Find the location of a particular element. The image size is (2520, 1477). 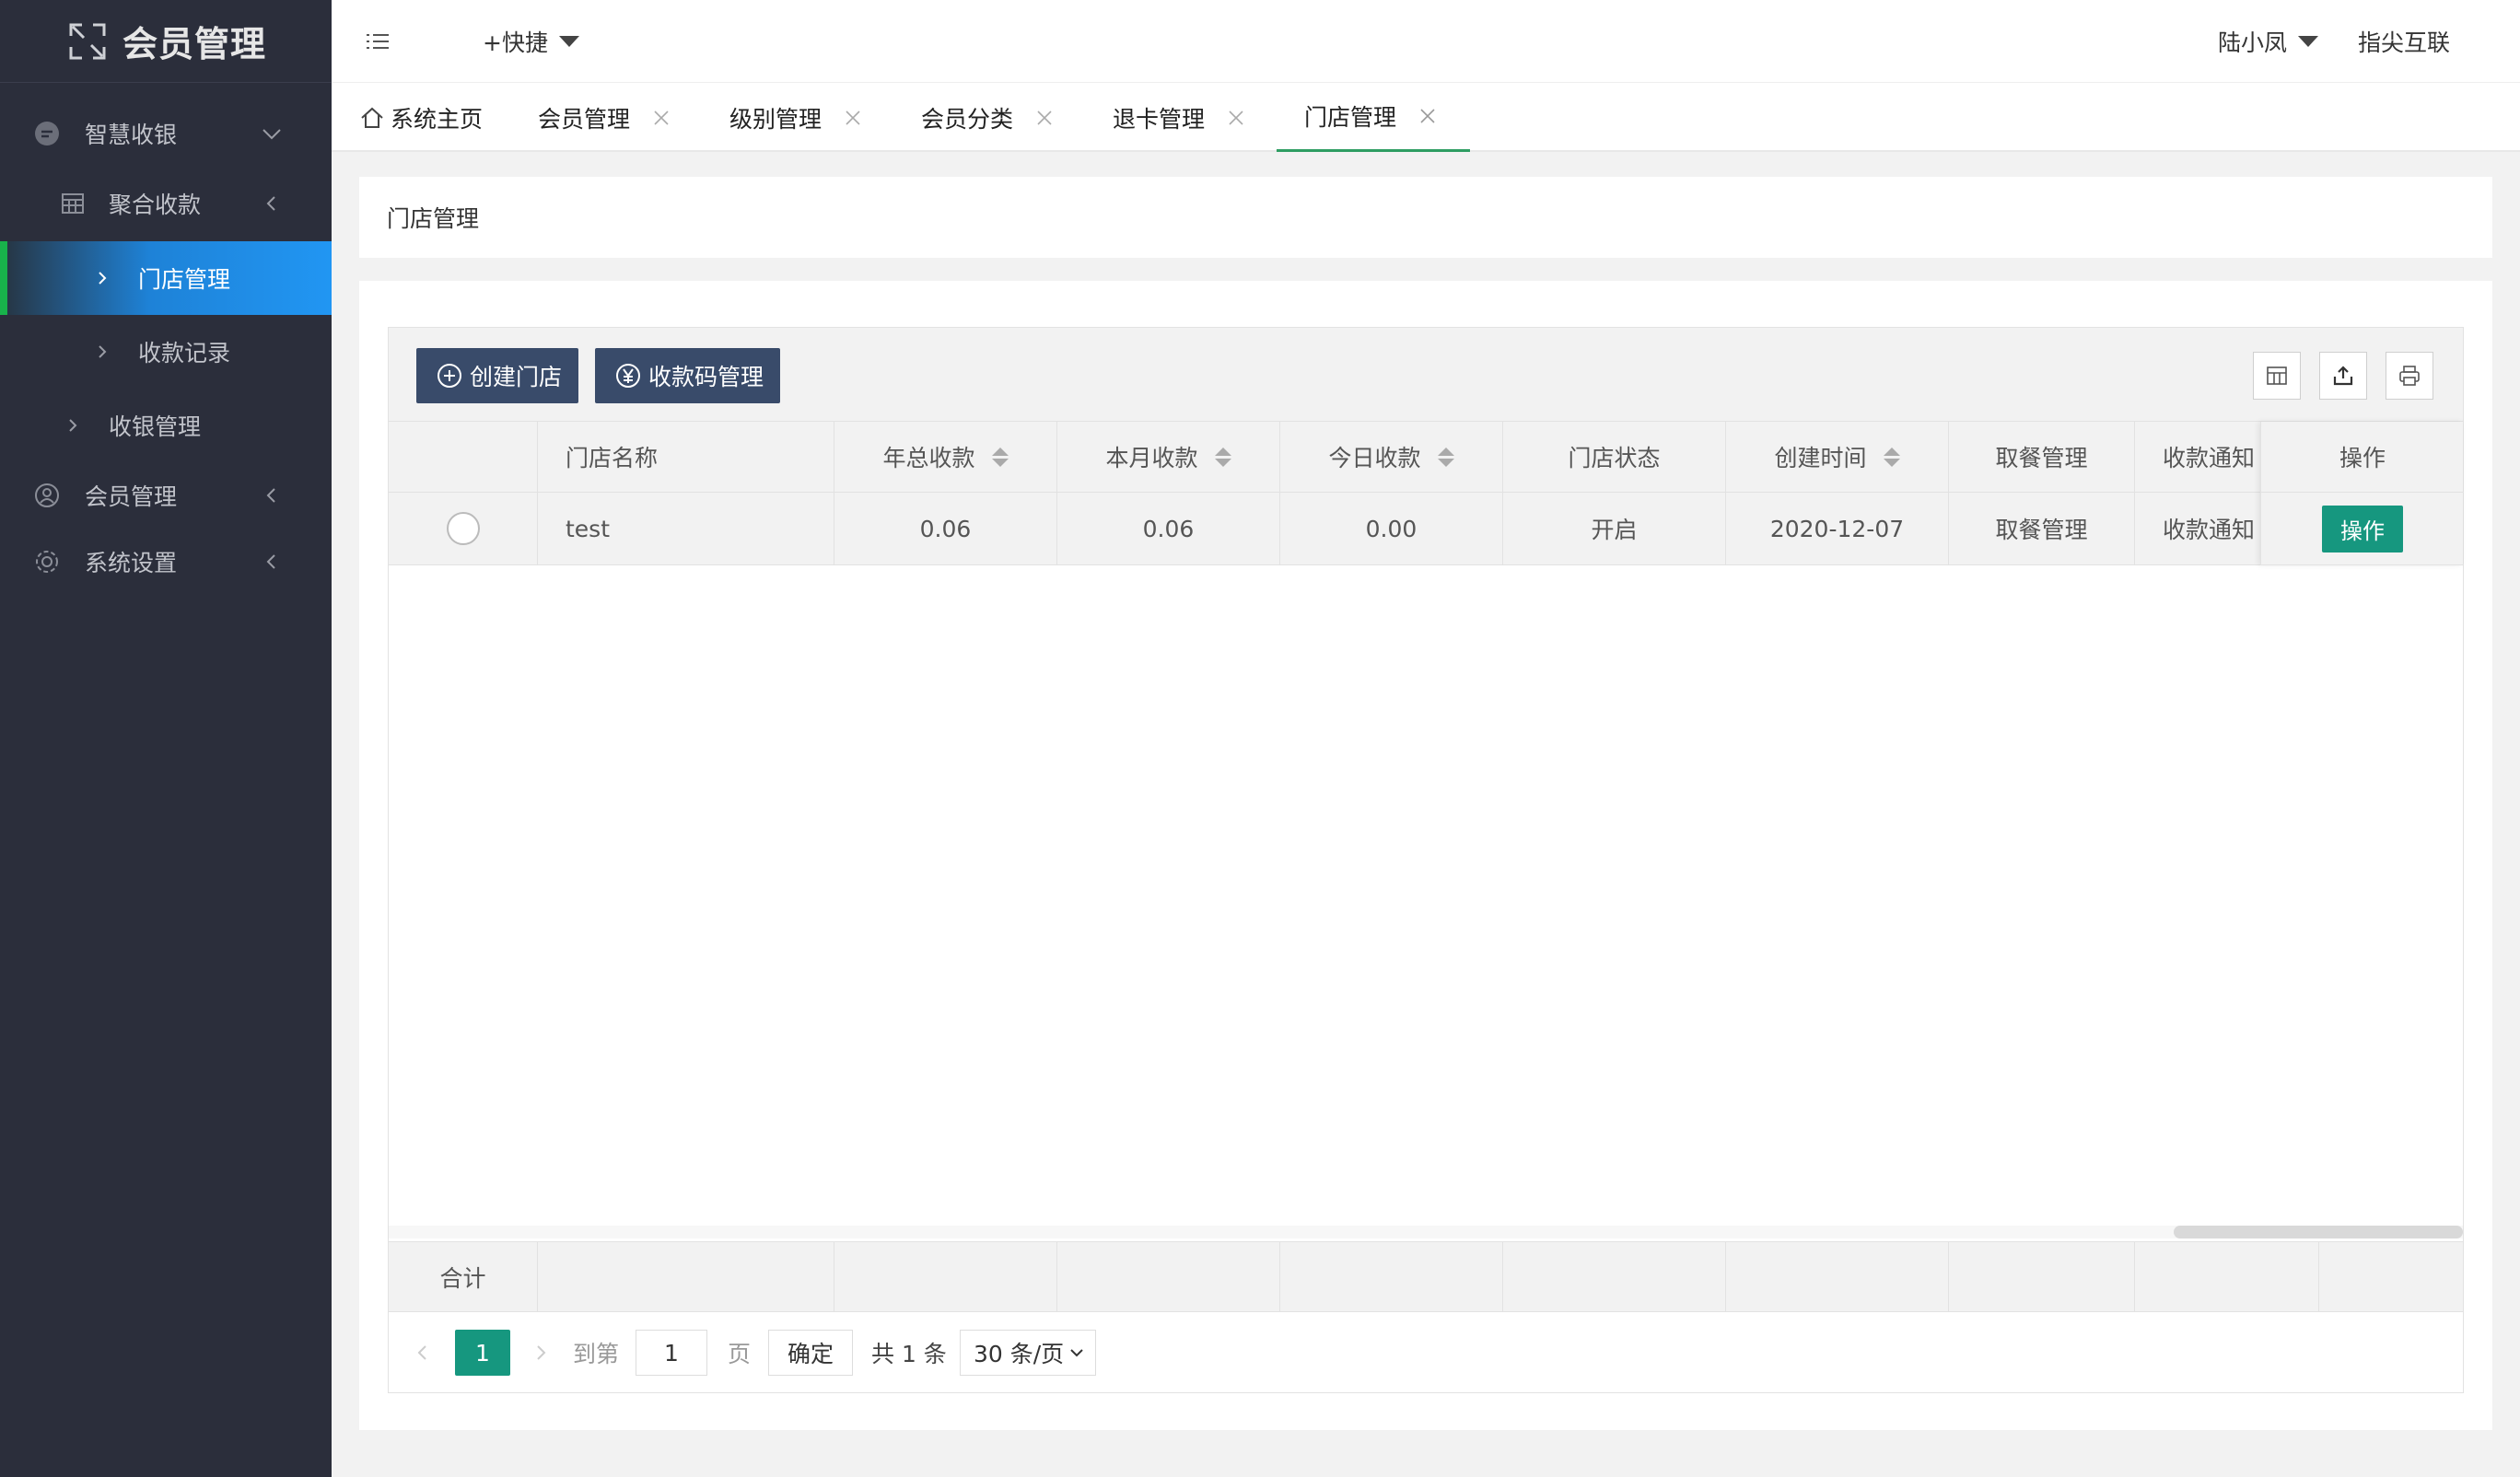

cell-text: 0.06 is located at coordinates (945, 528).